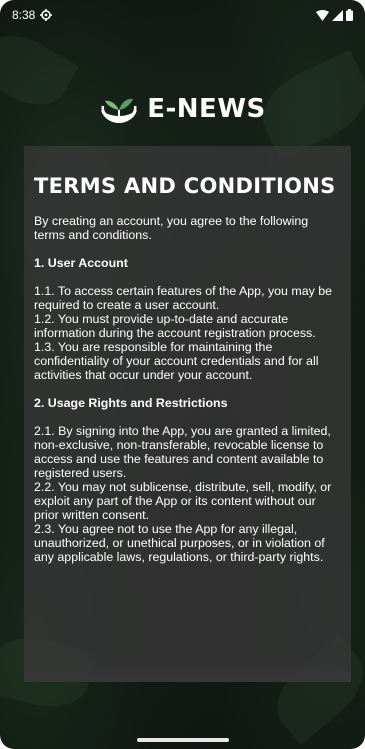  I want to click on settings-icon, so click(46, 15).